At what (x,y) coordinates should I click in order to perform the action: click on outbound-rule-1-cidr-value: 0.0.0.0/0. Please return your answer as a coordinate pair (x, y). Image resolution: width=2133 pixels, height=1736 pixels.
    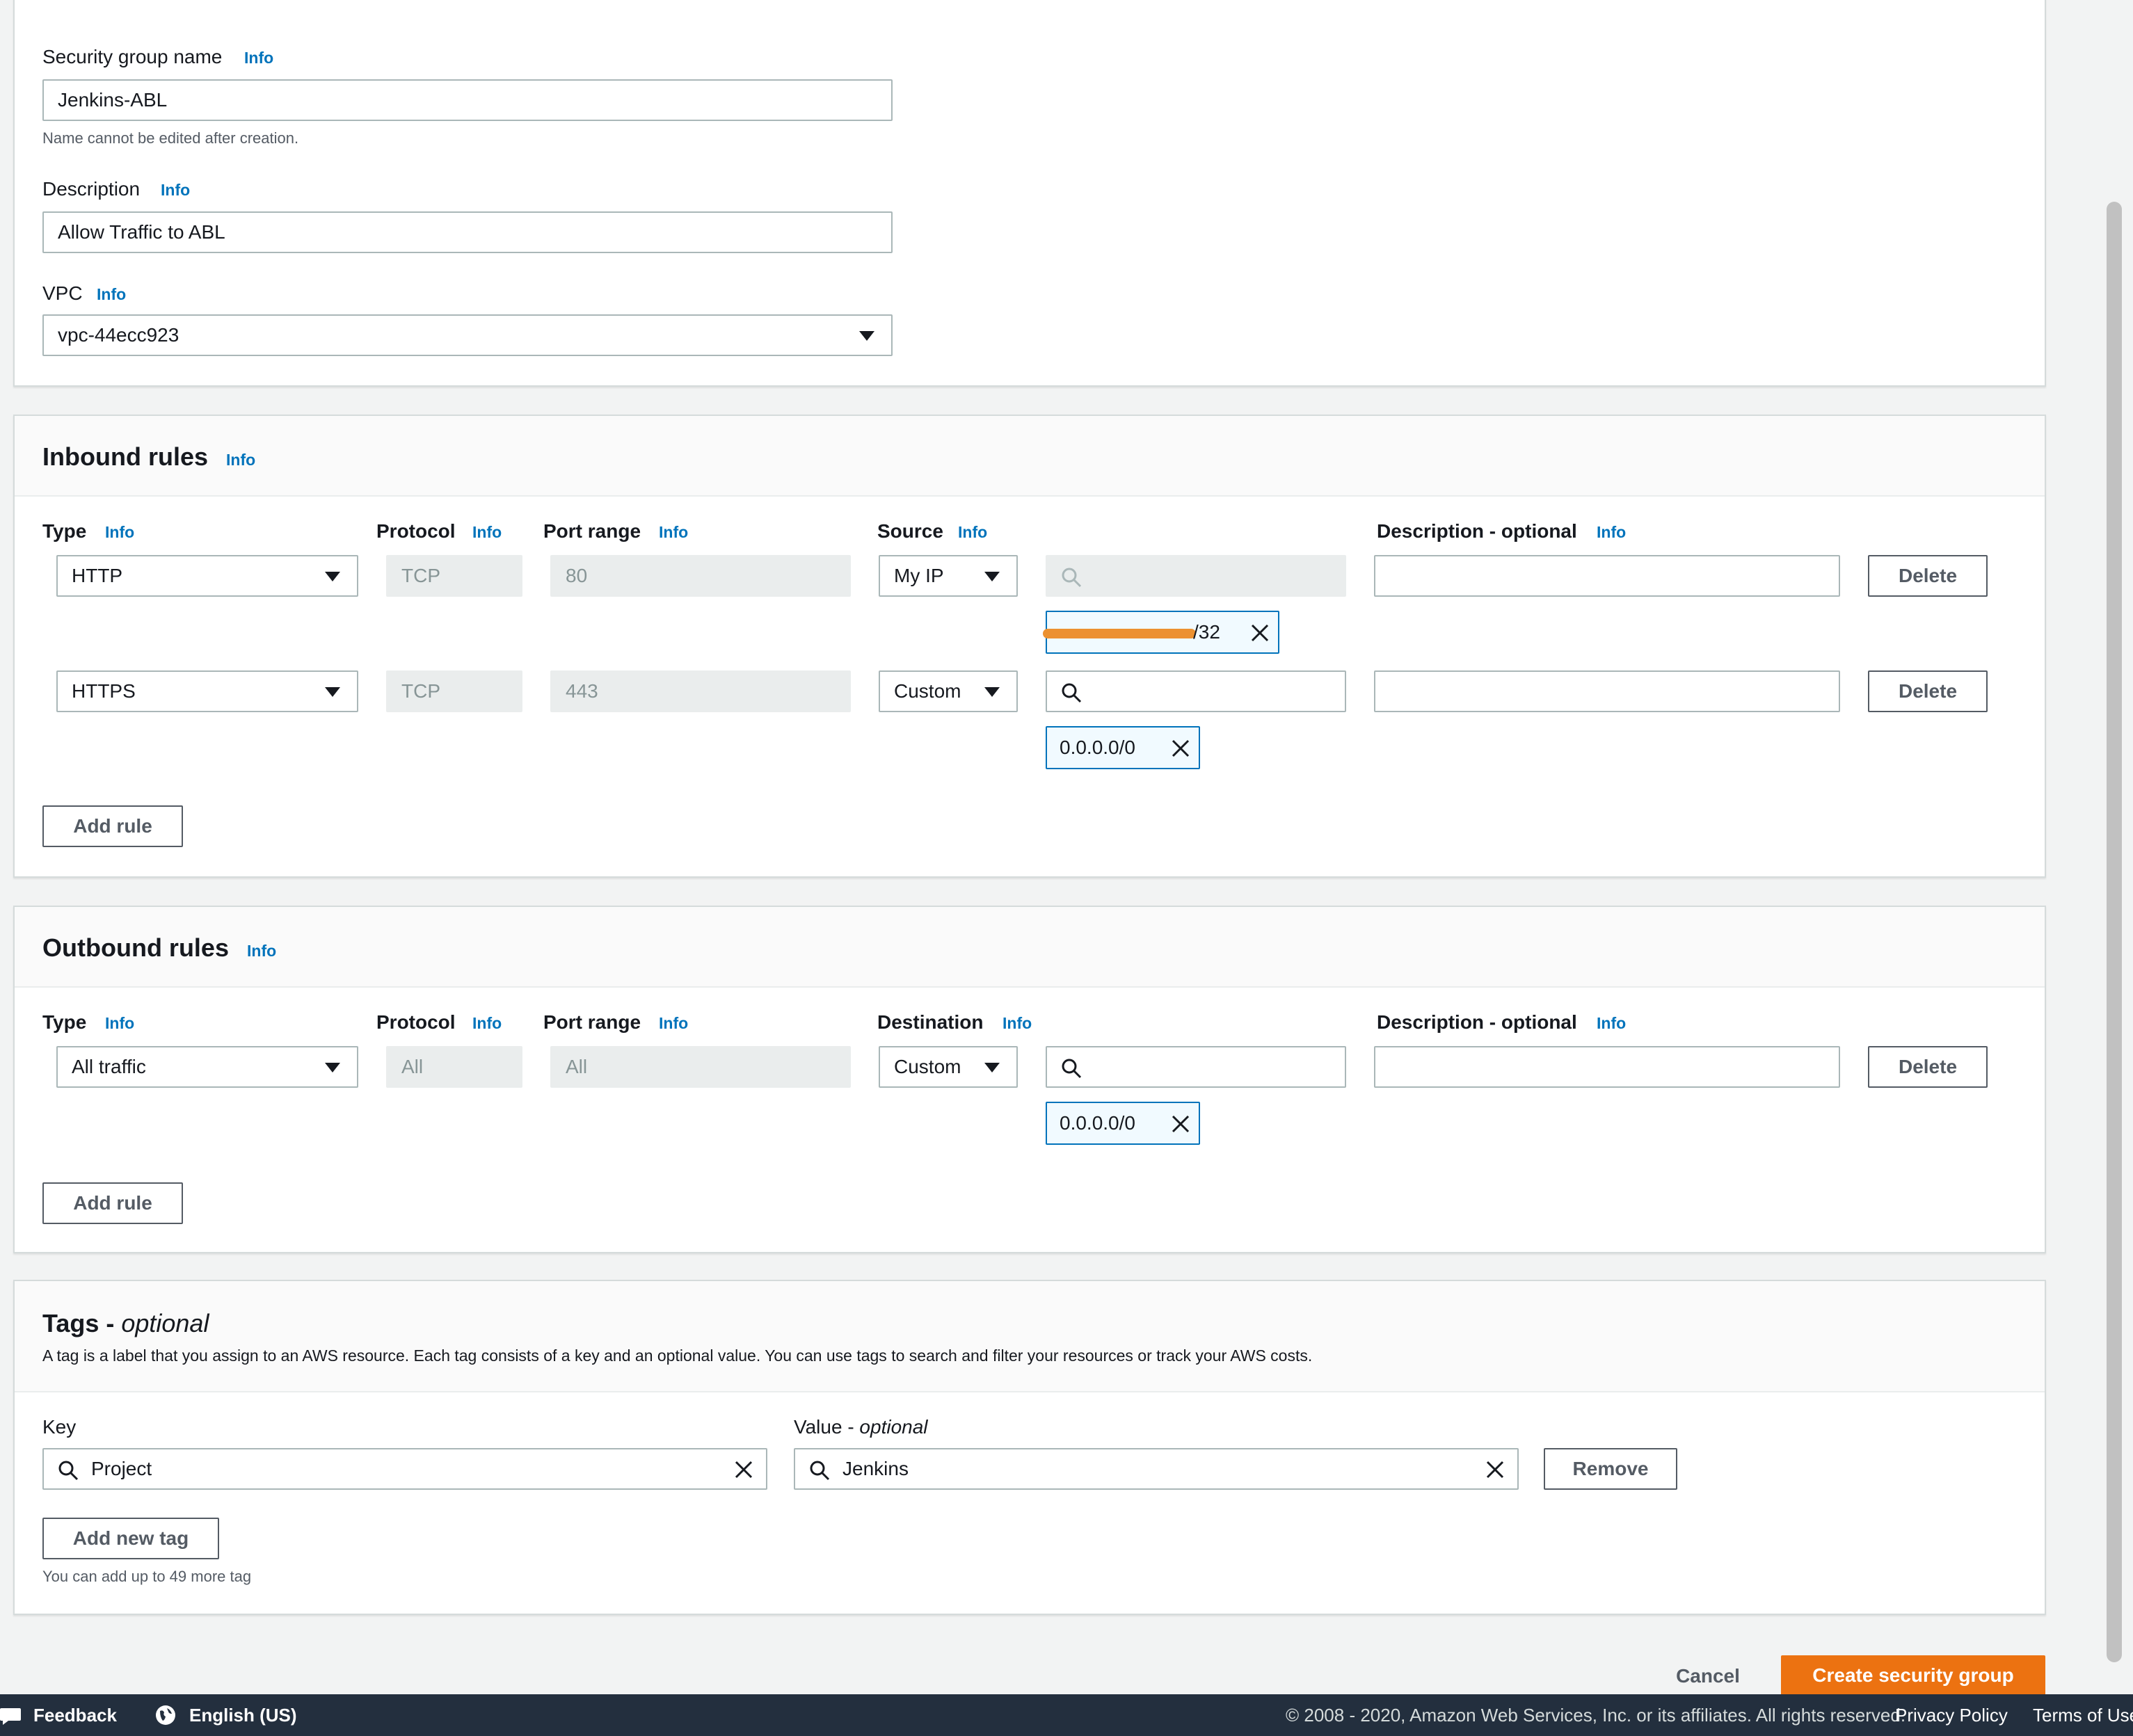
    Looking at the image, I should click on (1097, 1123).